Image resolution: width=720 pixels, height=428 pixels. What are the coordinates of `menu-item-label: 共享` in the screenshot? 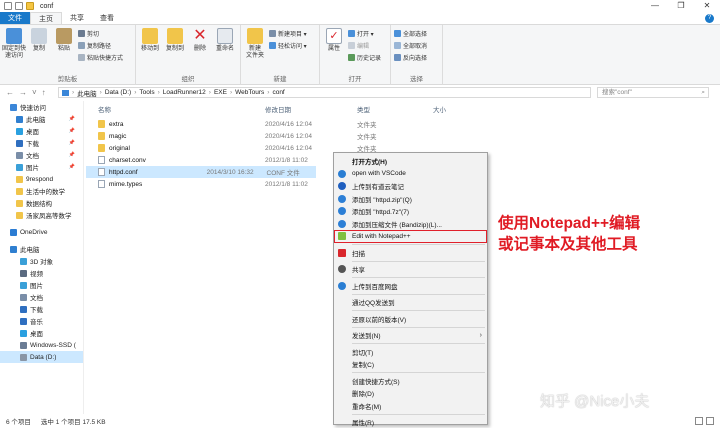 It's located at (358, 271).